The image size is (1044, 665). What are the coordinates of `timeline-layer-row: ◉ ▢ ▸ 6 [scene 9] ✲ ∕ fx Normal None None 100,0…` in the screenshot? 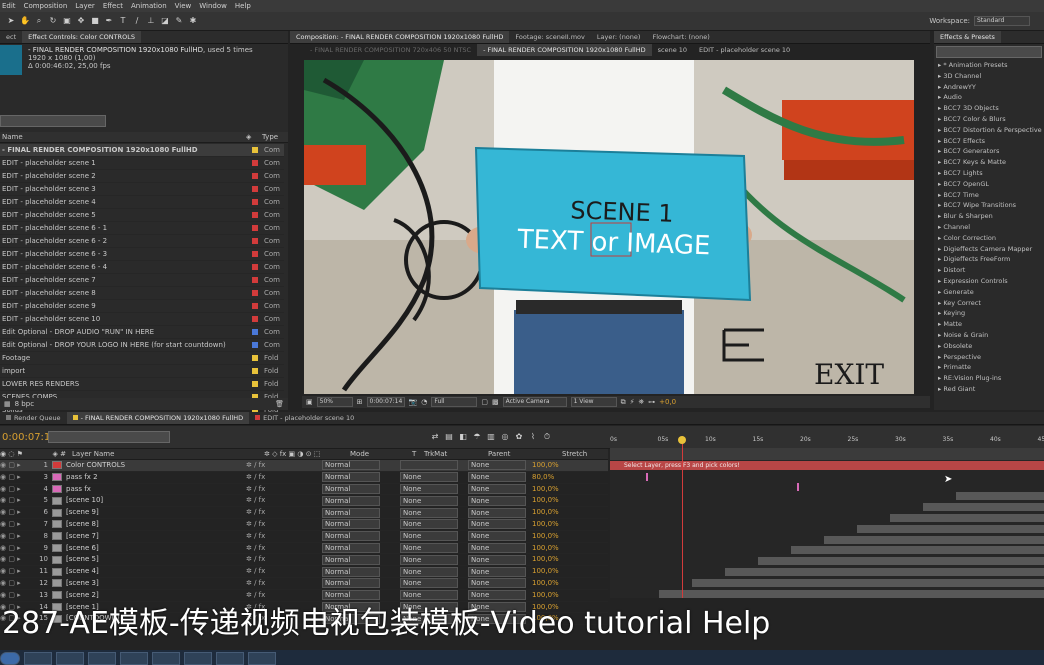 It's located at (304, 513).